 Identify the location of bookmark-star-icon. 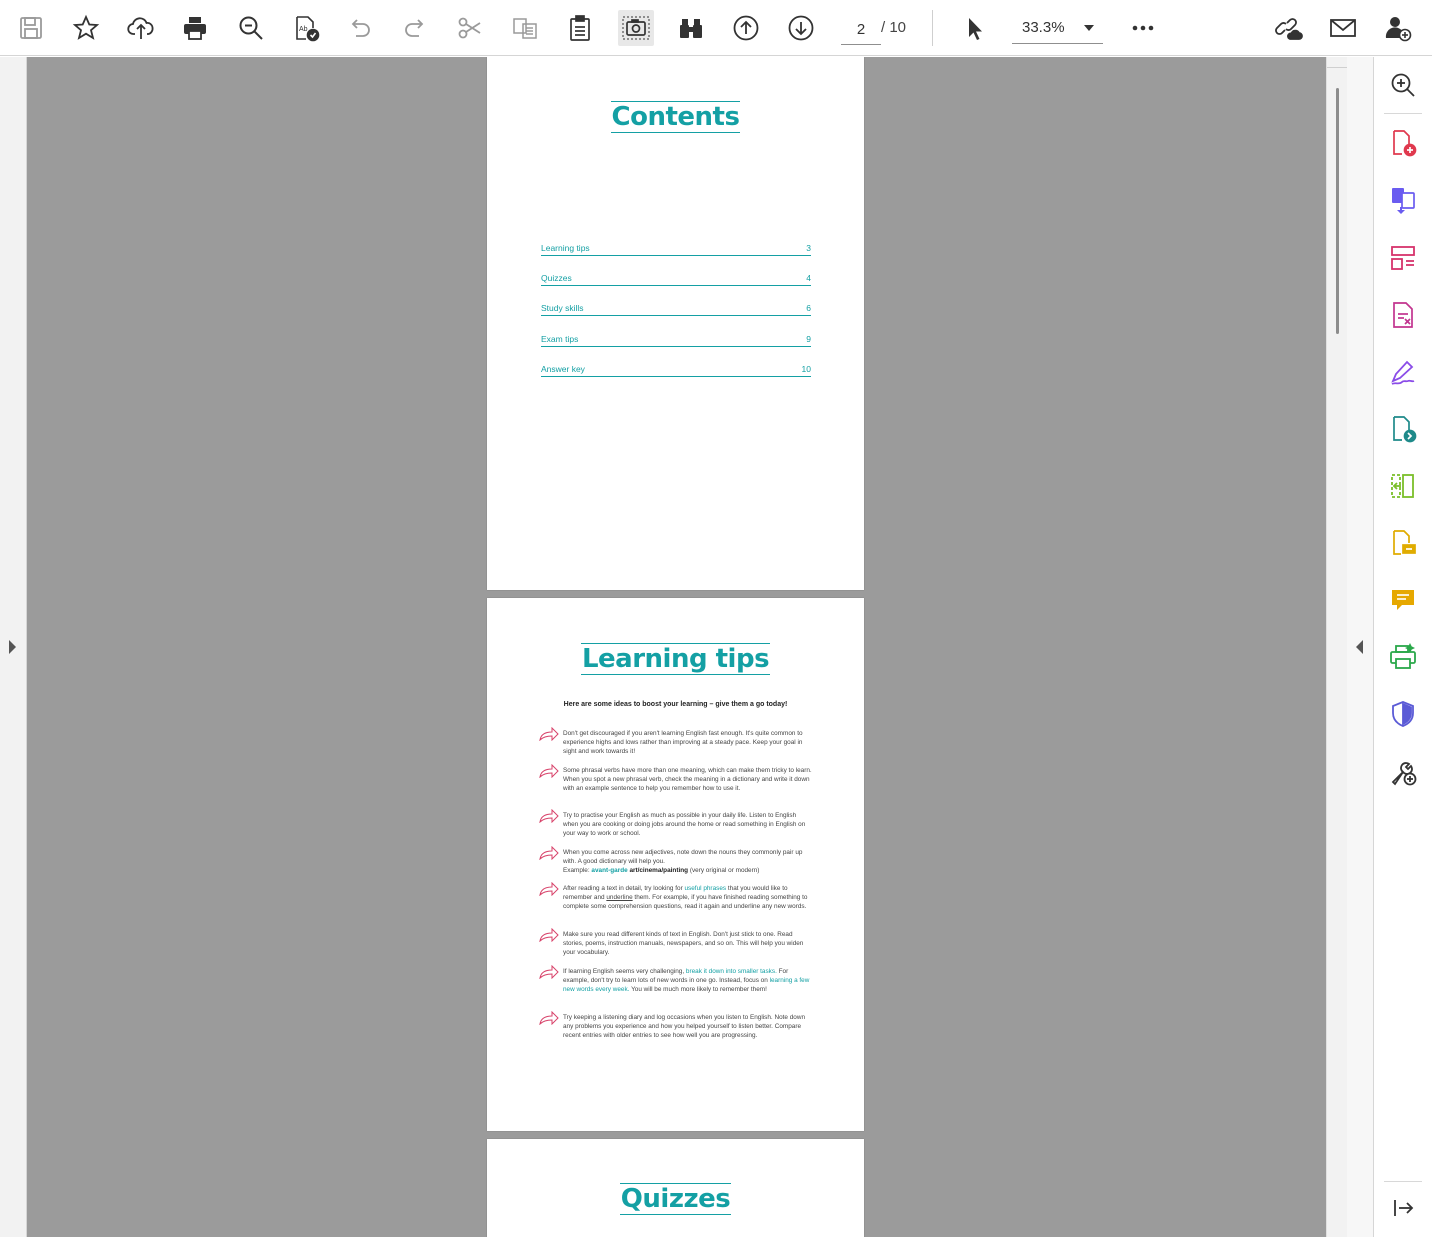
(86, 28).